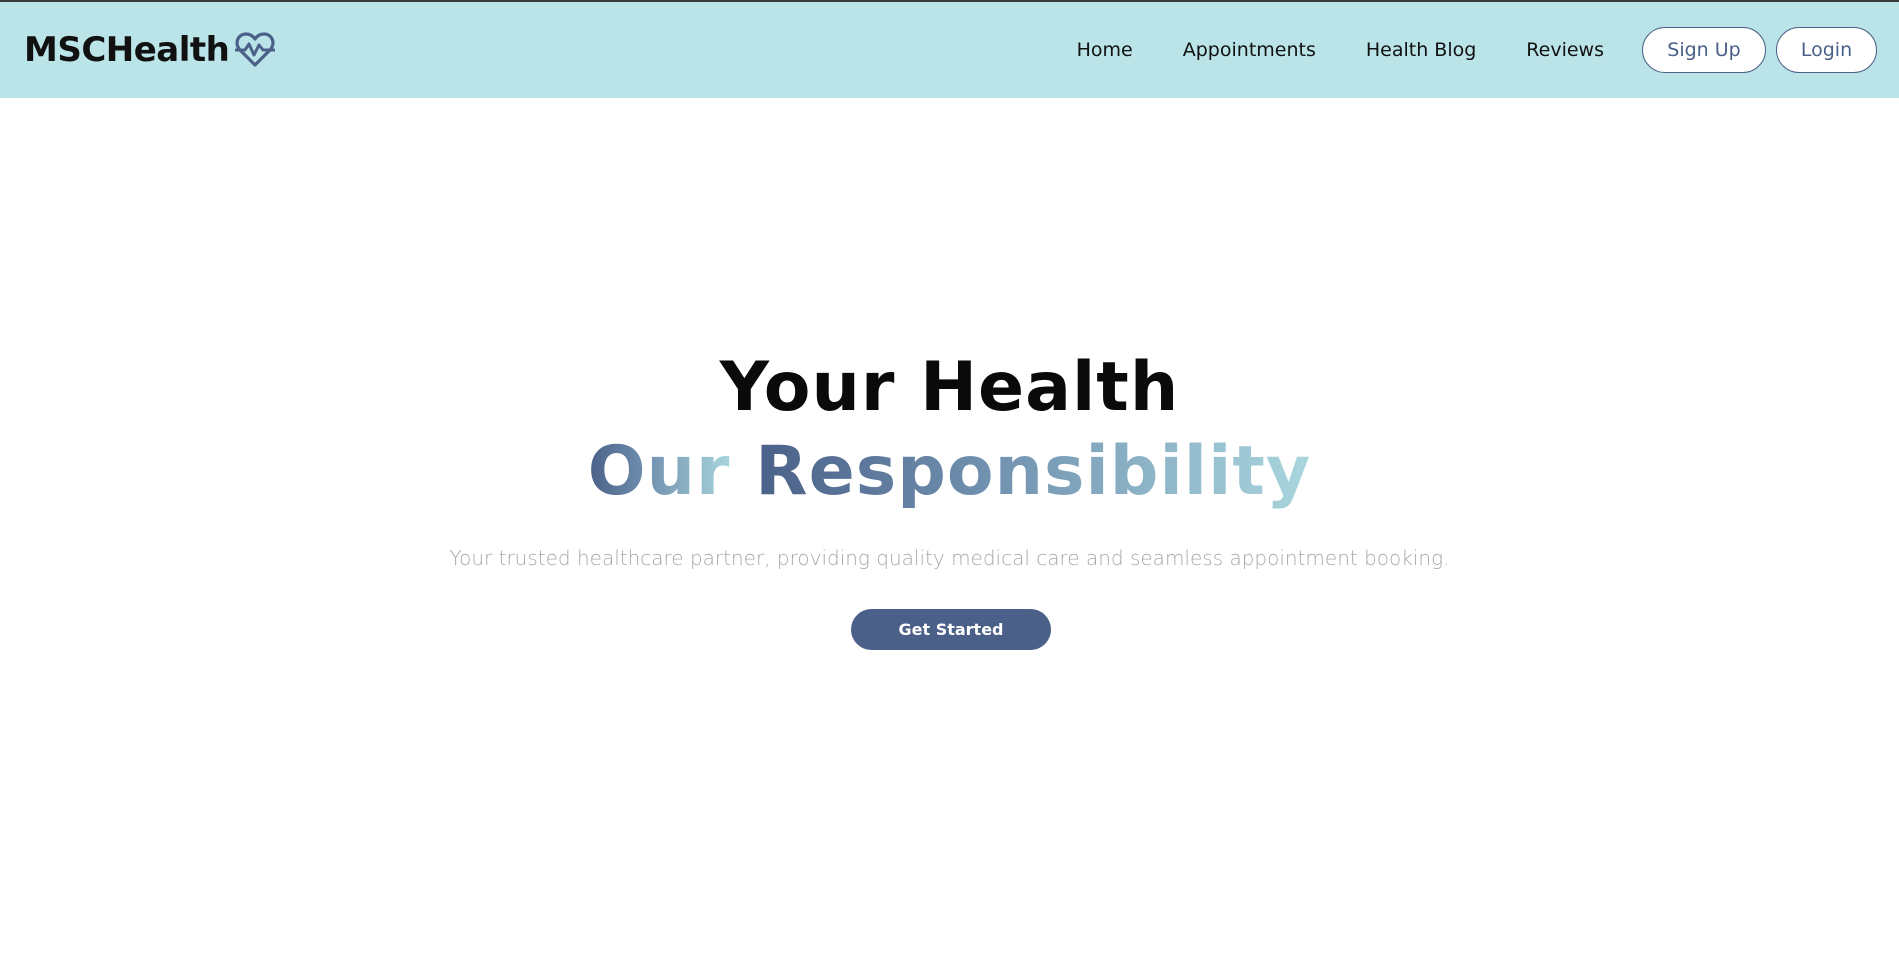 Image resolution: width=1899 pixels, height=958 pixels. I want to click on get-started-button: Get Started, so click(951, 629).